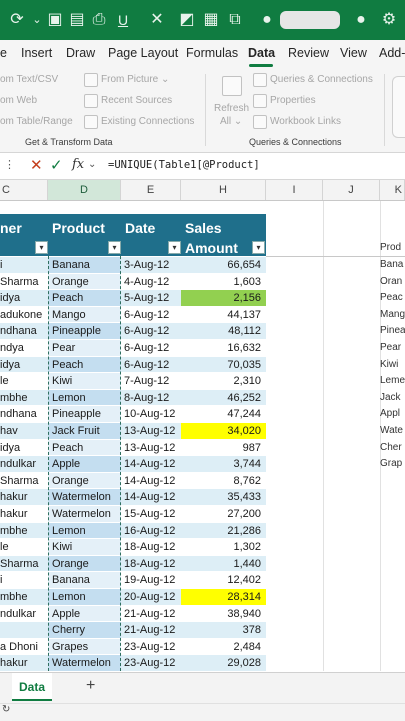  I want to click on table-row: le Kiwi 7-Aug-12 2,310, so click(133, 381).